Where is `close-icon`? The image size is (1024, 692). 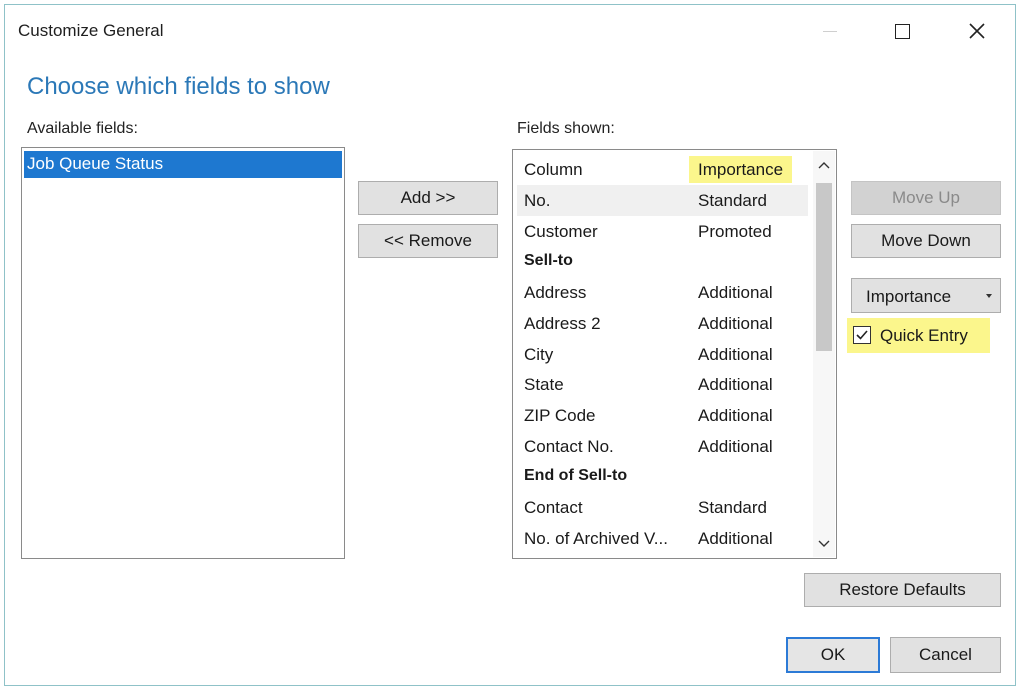
close-icon is located at coordinates (977, 31).